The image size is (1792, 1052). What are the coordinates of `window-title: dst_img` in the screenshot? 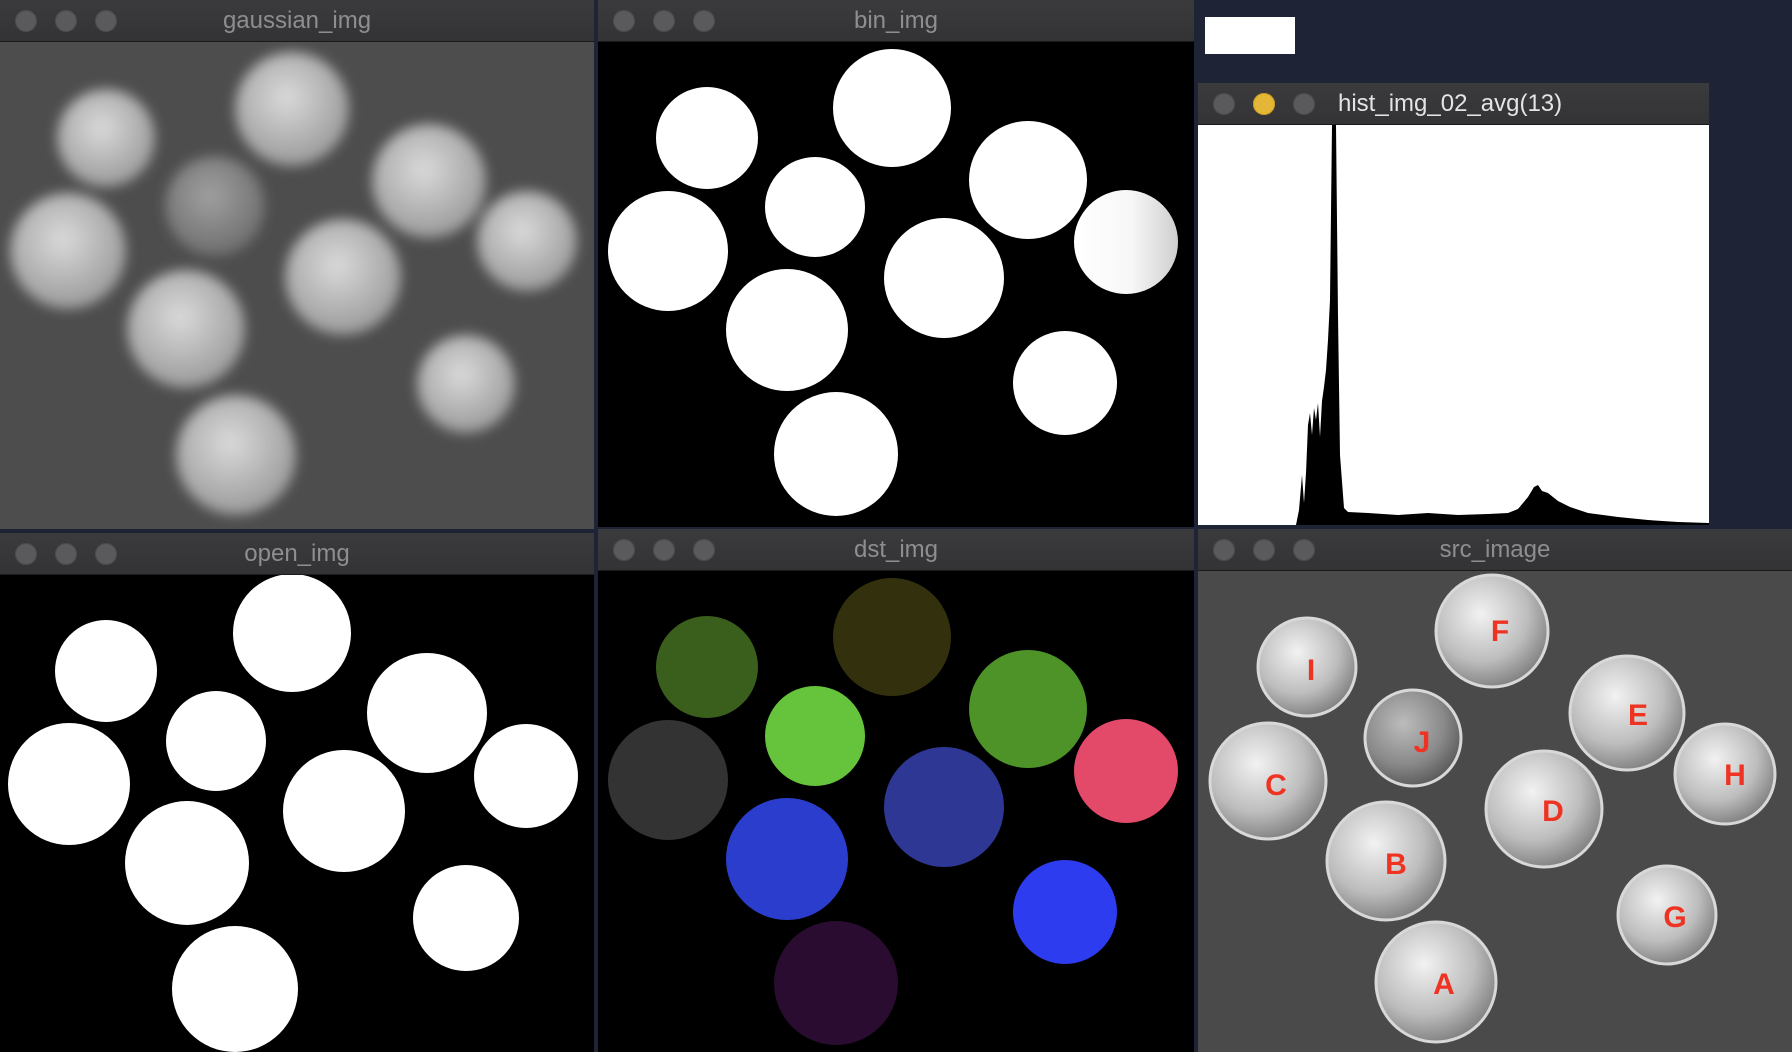 It's located at (896, 549).